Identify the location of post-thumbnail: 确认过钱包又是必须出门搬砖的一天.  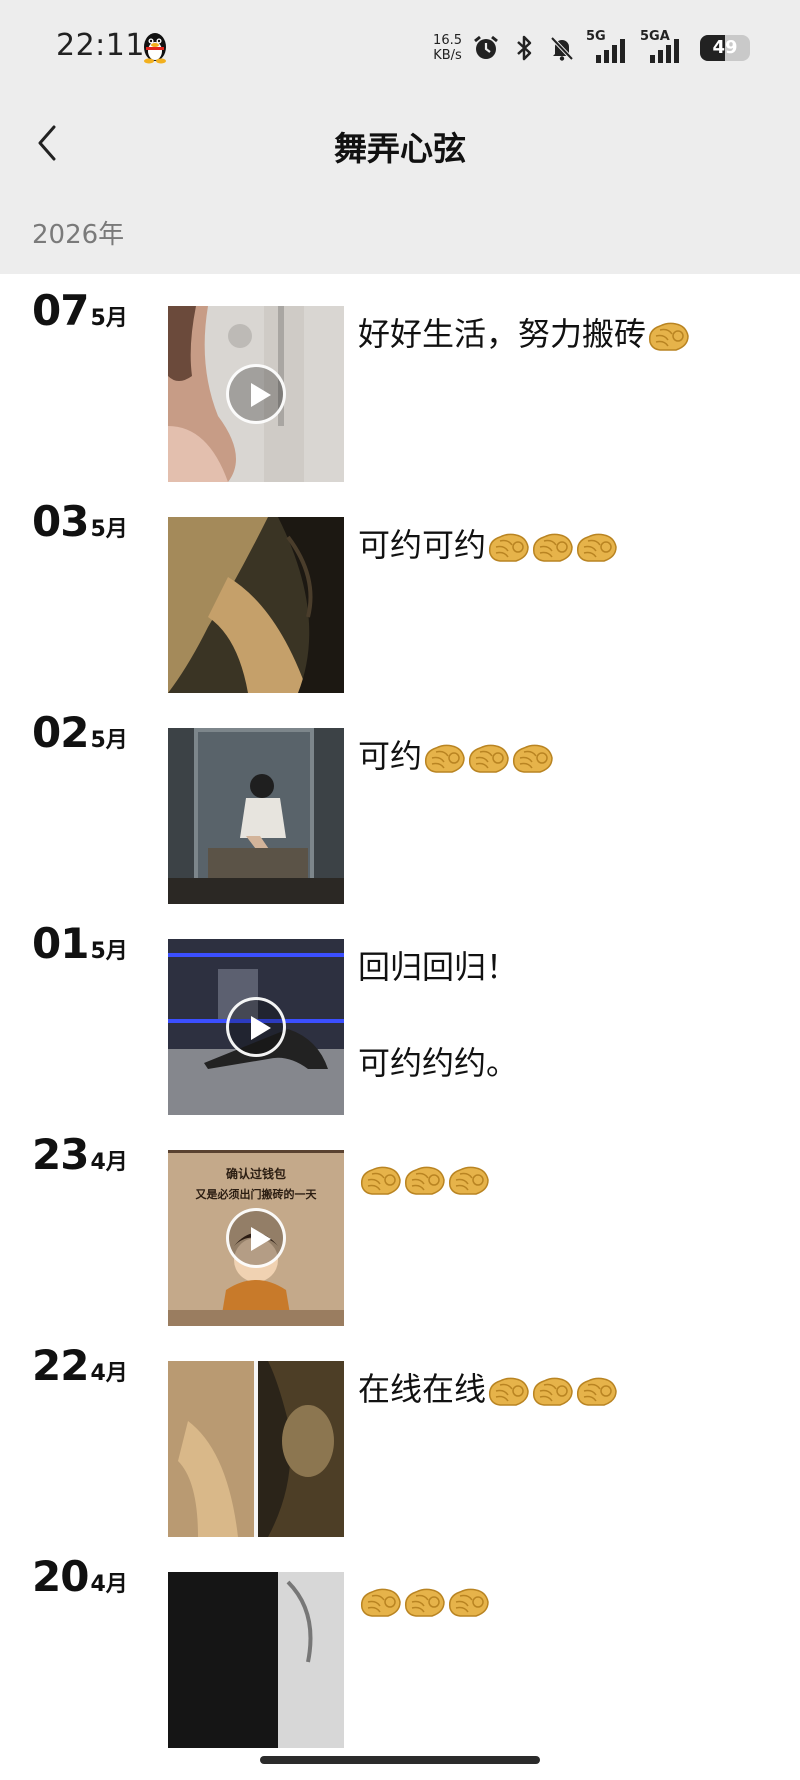
(256, 1238).